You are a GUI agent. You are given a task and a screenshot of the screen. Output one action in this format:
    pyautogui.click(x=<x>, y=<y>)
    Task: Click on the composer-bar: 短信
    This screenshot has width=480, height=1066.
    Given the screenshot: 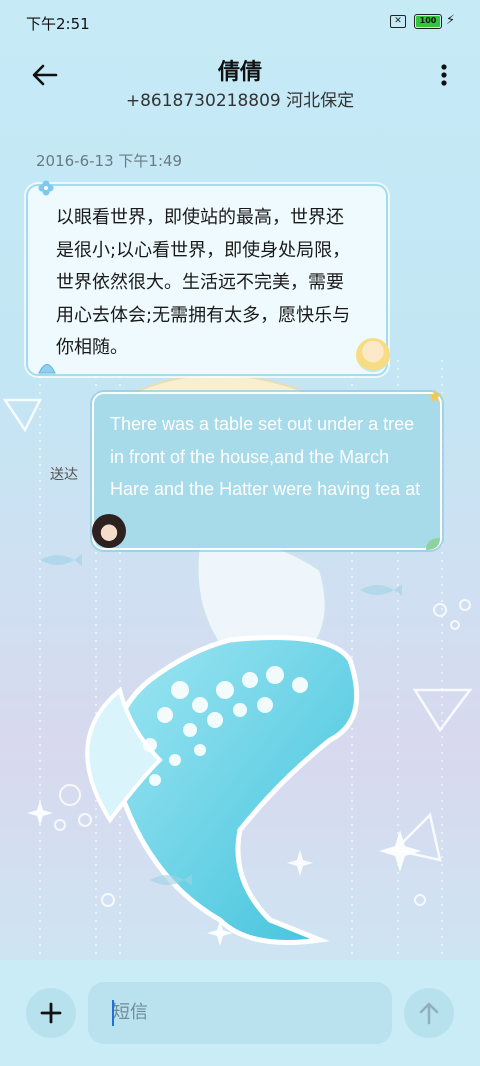 What is the action you would take?
    pyautogui.click(x=240, y=1013)
    